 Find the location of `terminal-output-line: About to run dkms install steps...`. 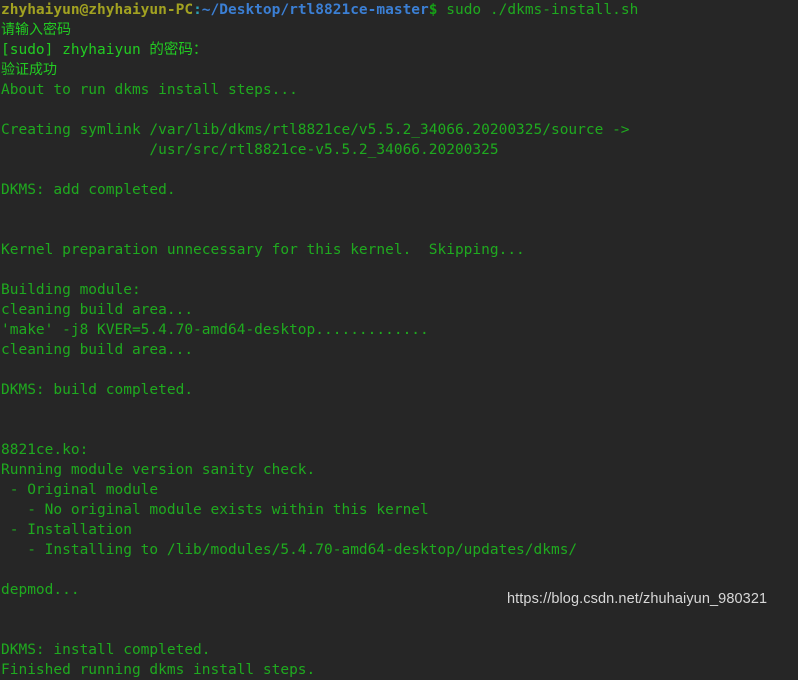

terminal-output-line: About to run dkms install steps... is located at coordinates (149, 90).